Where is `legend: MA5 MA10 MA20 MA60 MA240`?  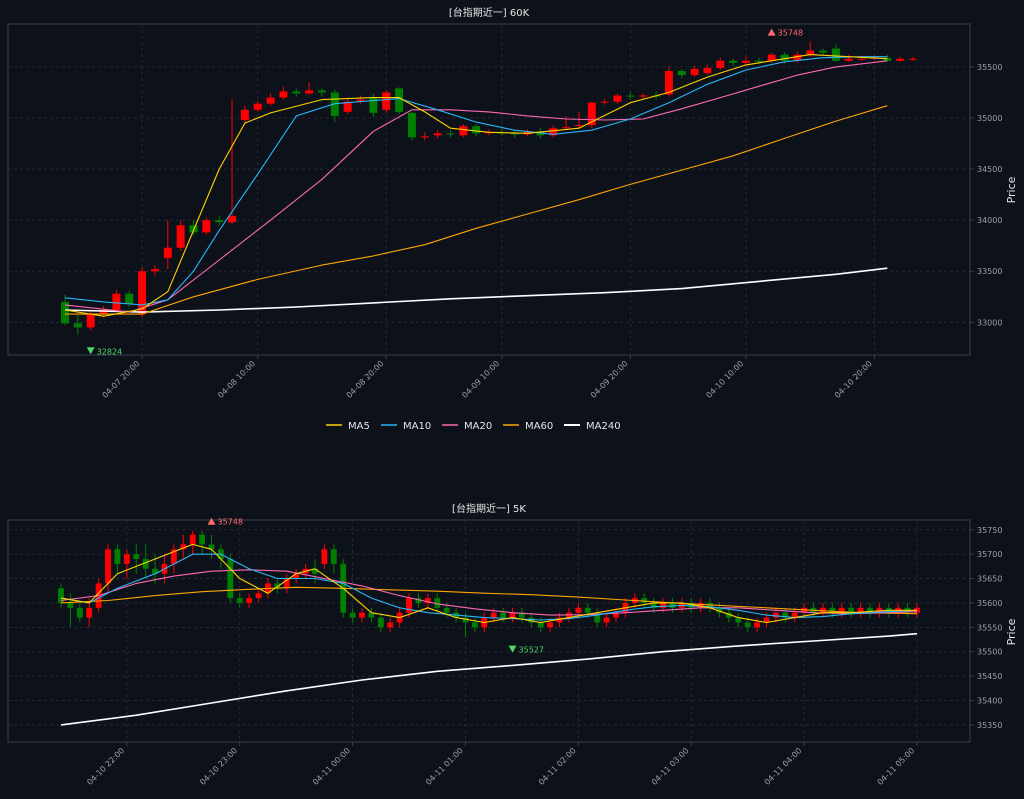 legend: MA5 MA10 MA20 MA60 MA240 is located at coordinates (473, 426).